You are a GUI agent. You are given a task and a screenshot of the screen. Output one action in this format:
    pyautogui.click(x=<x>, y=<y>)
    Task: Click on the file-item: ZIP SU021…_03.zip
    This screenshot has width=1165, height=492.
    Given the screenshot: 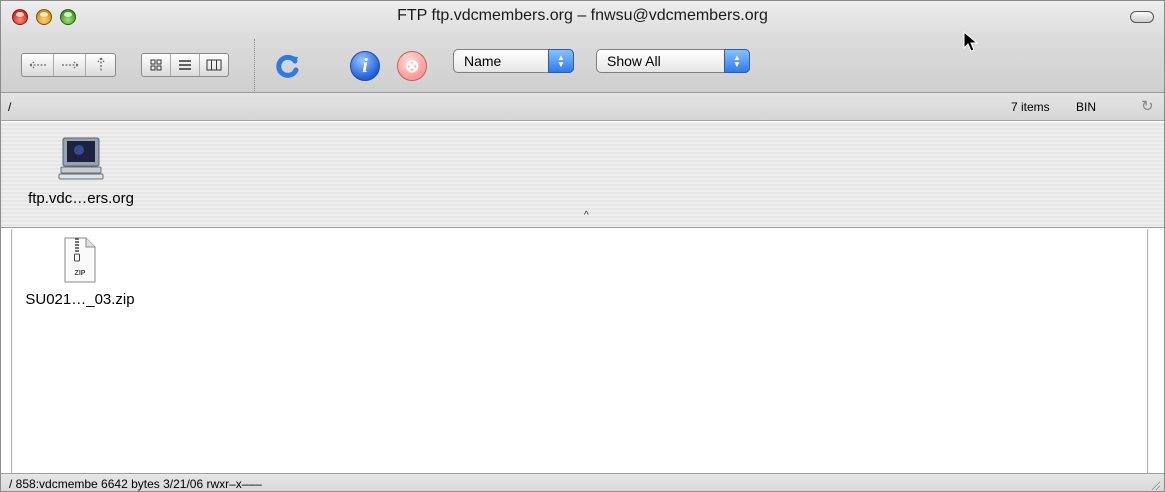 What is the action you would take?
    pyautogui.click(x=80, y=272)
    